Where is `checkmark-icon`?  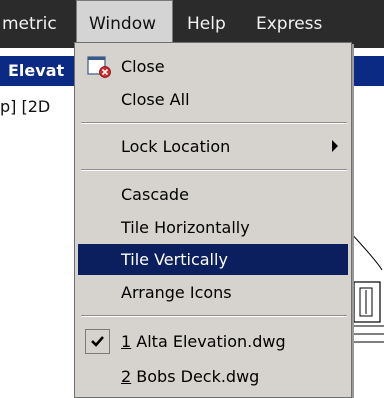
checkmark-icon is located at coordinates (97, 341).